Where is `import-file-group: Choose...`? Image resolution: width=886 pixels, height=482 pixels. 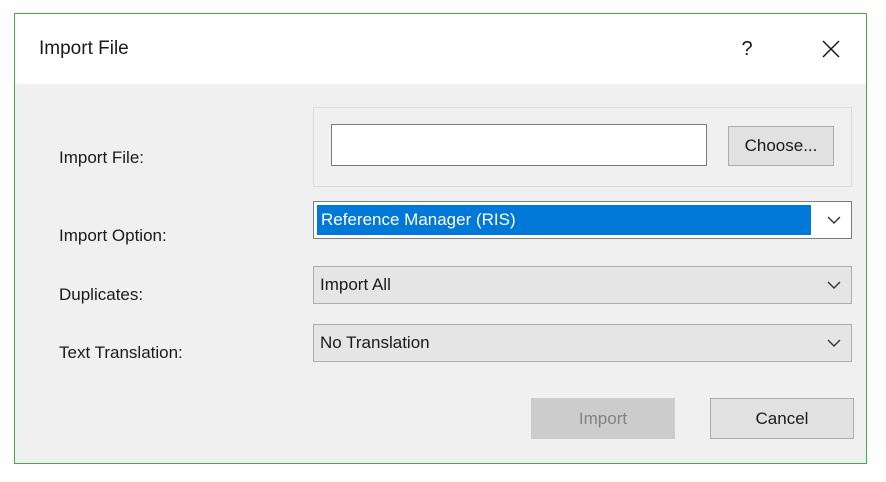 import-file-group: Choose... is located at coordinates (582, 147).